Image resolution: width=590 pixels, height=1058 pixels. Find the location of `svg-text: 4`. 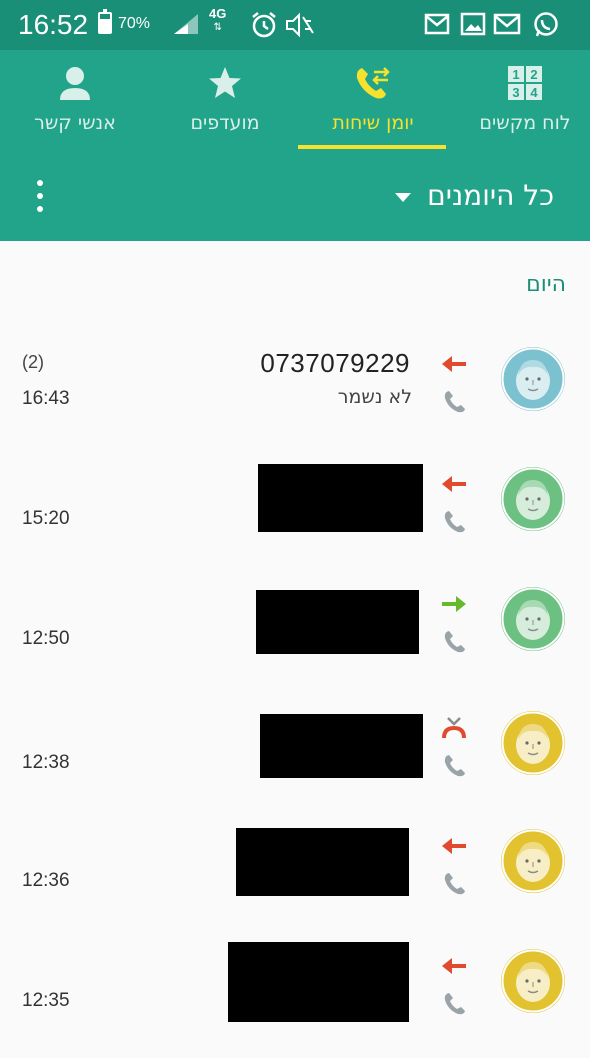

svg-text: 4 is located at coordinates (534, 92).